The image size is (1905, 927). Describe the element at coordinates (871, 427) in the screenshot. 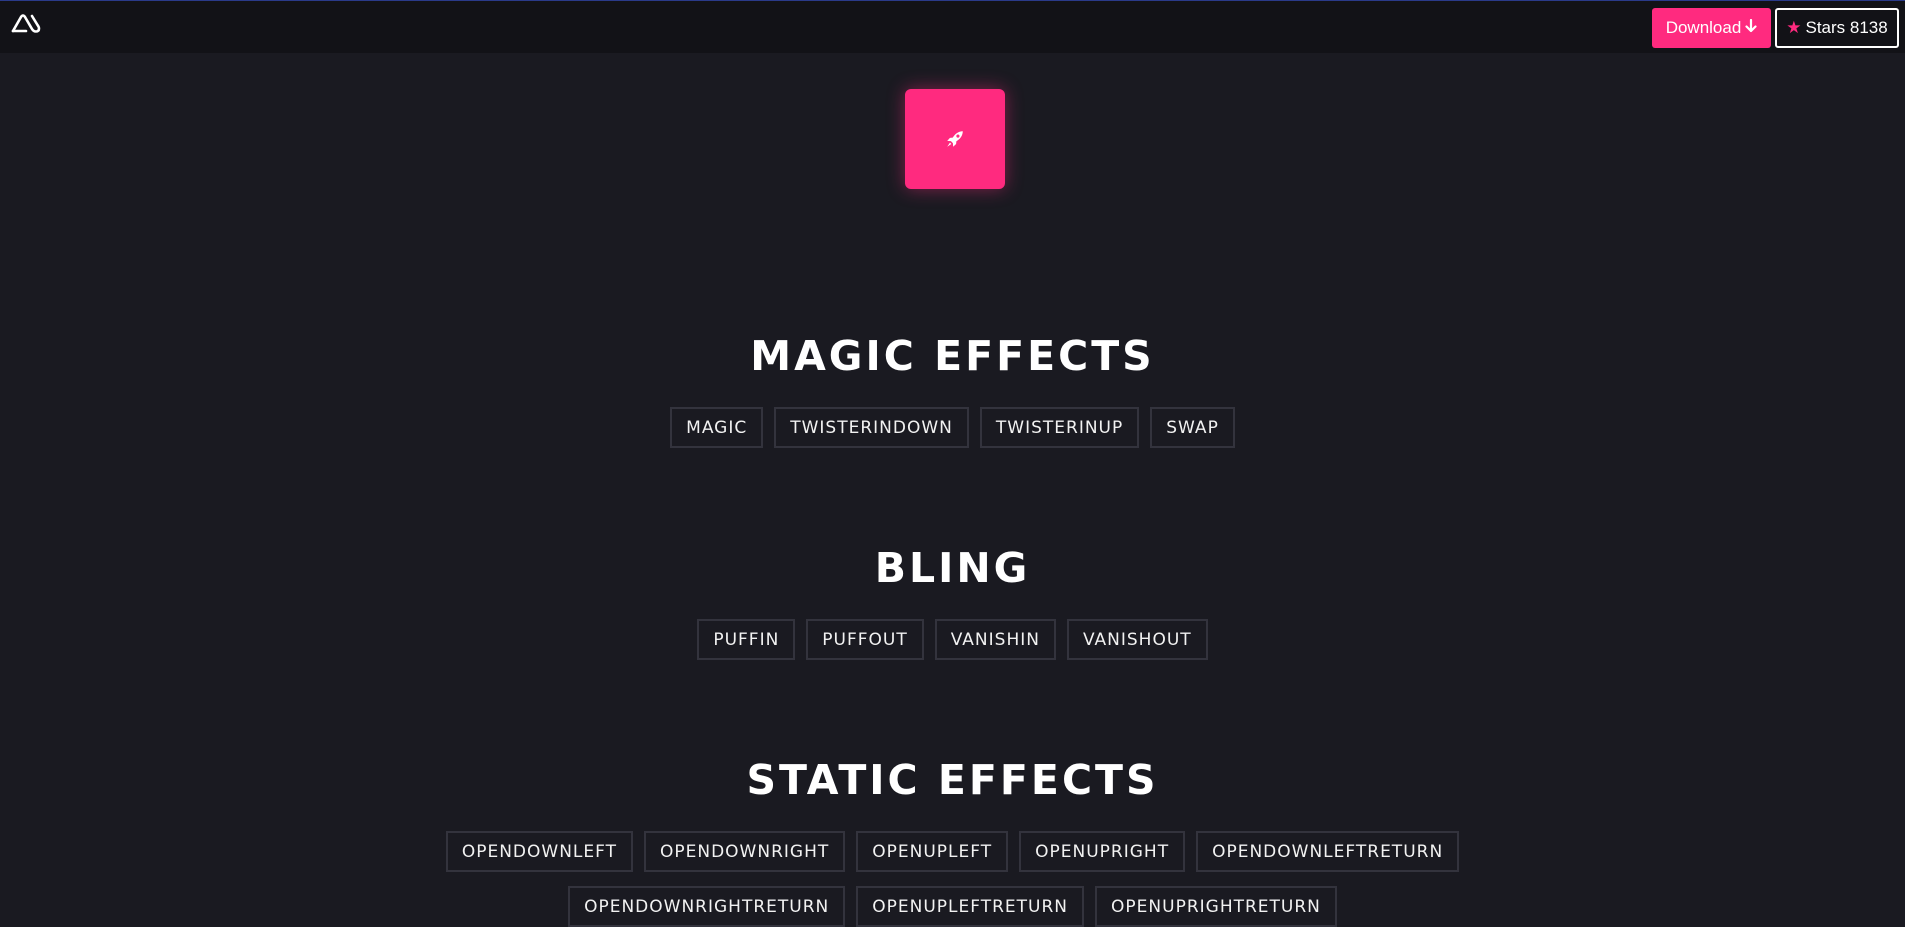

I see `effect-button-twisterindown: TWISTERINDOWN` at that location.